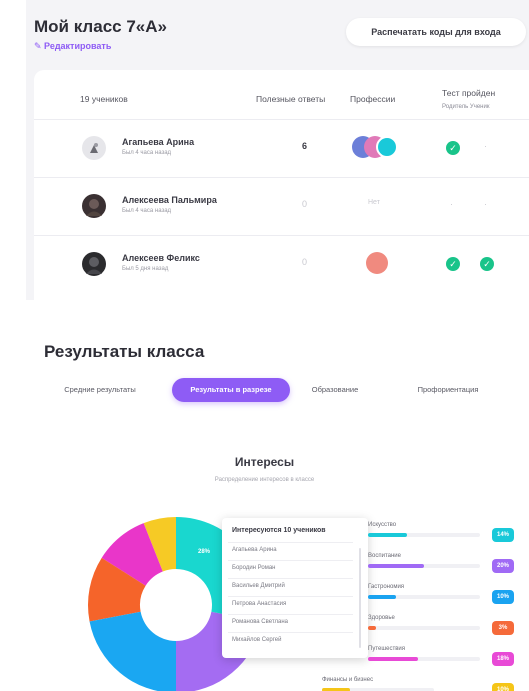  I want to click on student-name: Алексеев Феликс, so click(161, 258).